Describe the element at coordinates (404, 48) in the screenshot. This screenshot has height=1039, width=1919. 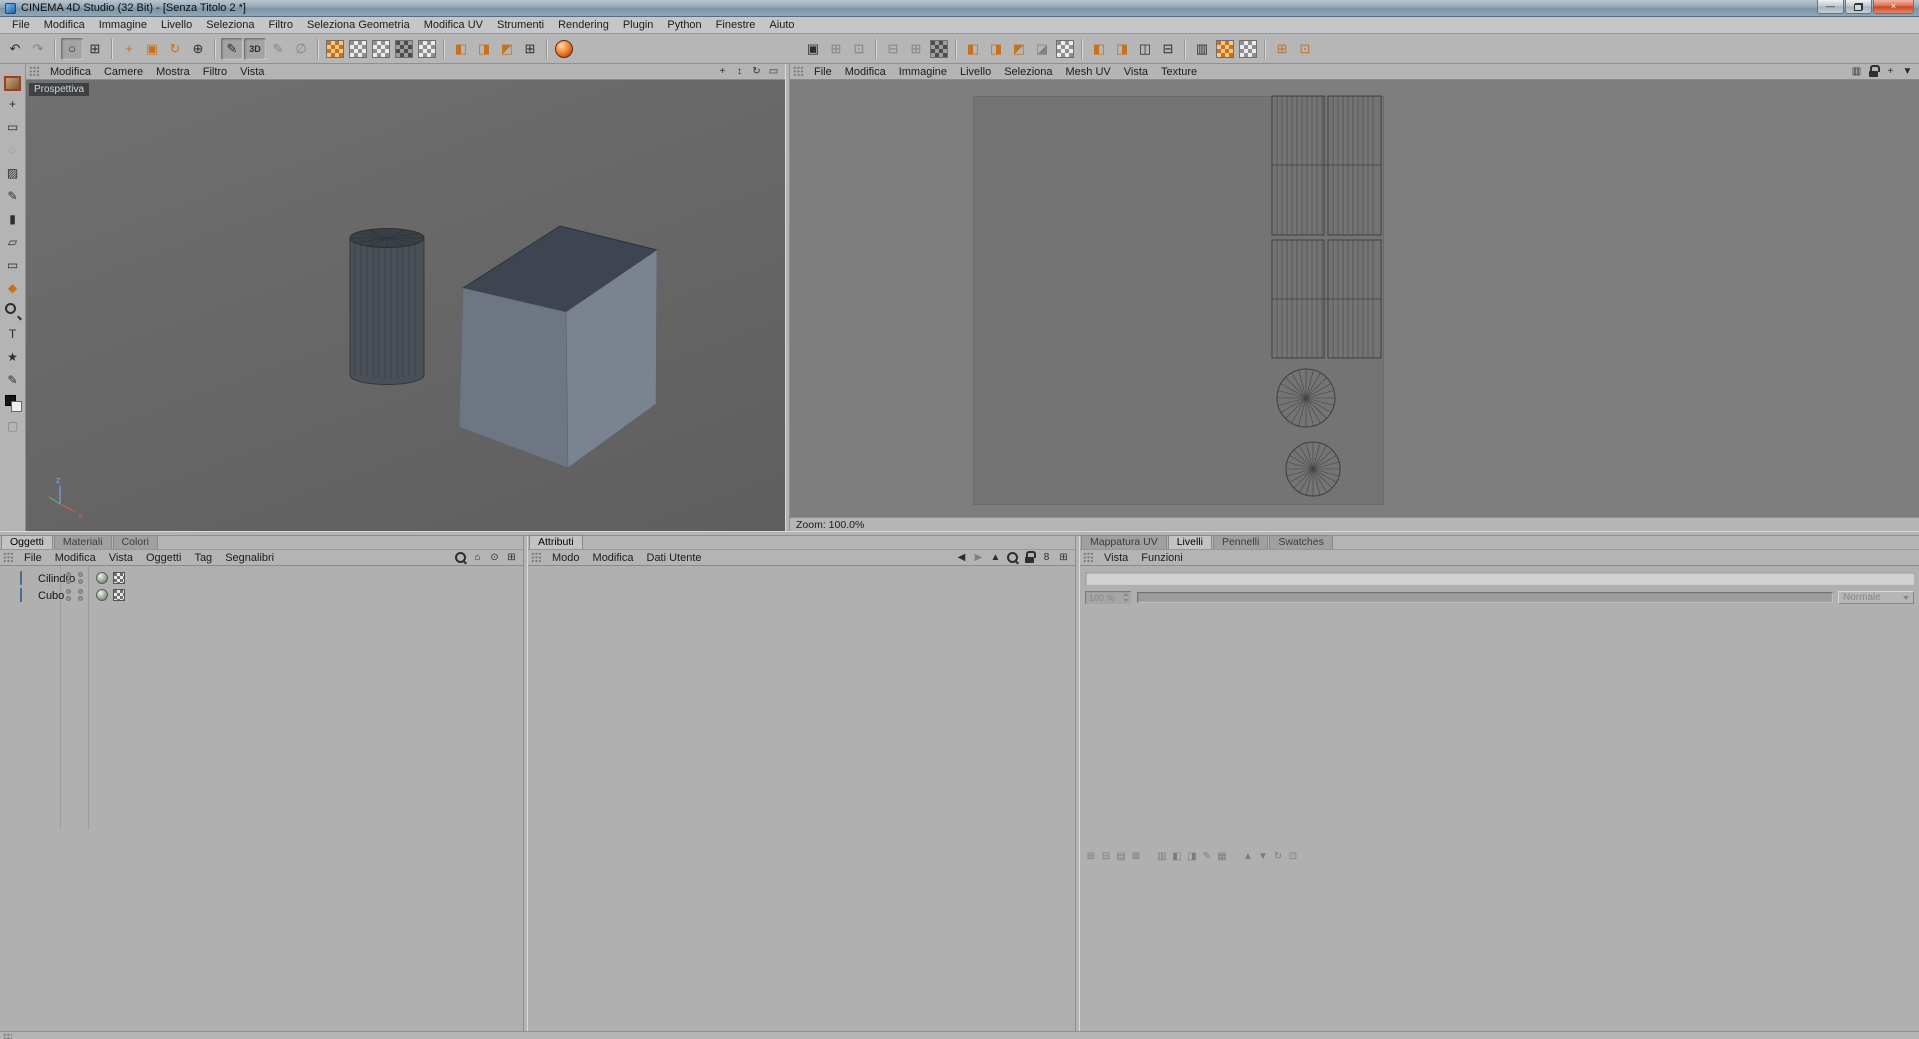
I see `projection-paint-icon` at that location.